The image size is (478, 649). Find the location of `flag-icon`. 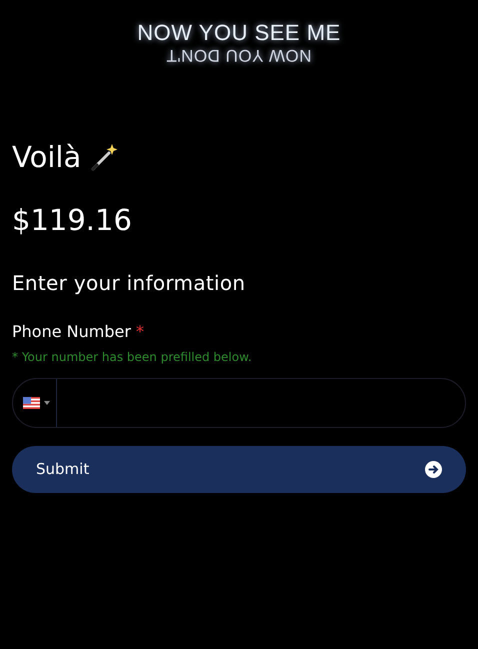

flag-icon is located at coordinates (31, 402).